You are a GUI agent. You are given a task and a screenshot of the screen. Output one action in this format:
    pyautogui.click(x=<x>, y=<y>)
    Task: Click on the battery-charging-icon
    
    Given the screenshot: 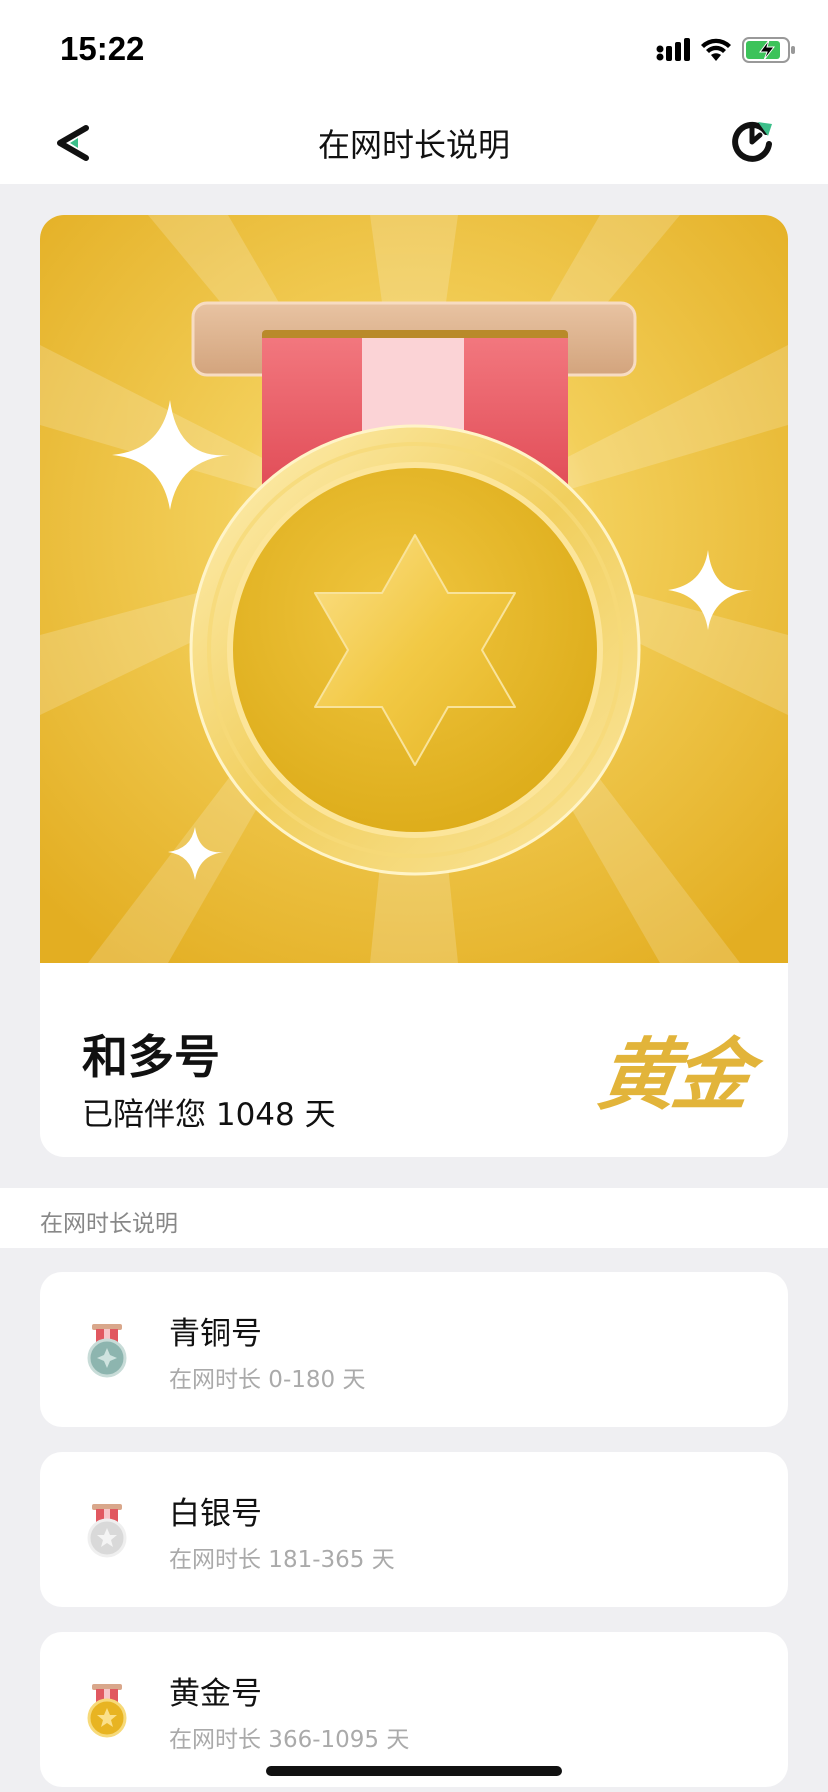 What is the action you would take?
    pyautogui.click(x=768, y=50)
    